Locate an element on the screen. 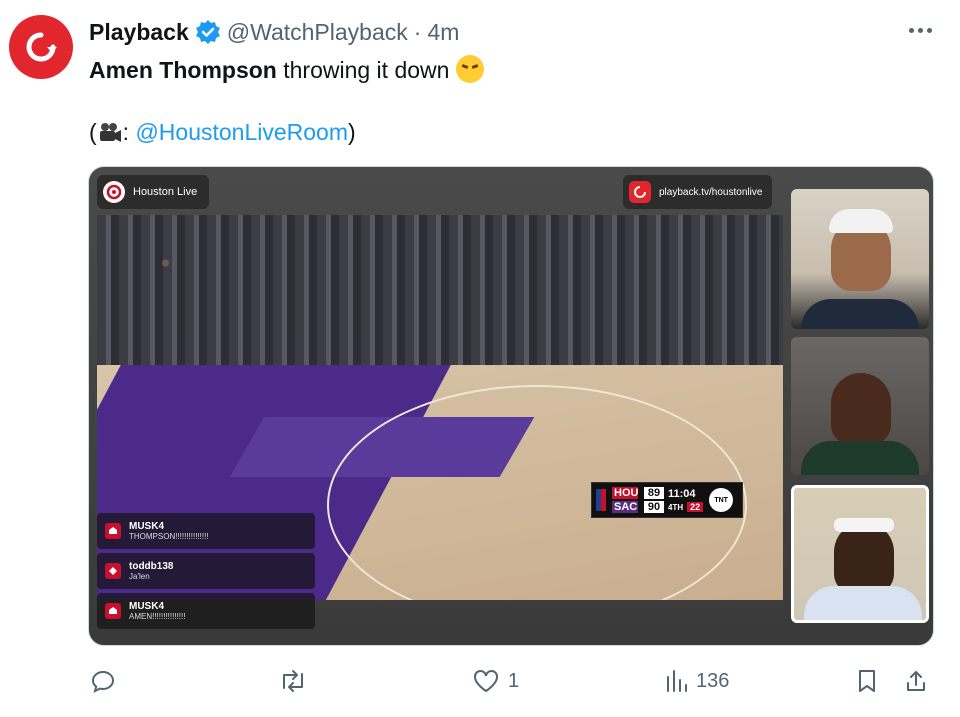 The height and width of the screenshot is (717, 960). stream-url-text: playback.tv/houstonlive is located at coordinates (711, 192).